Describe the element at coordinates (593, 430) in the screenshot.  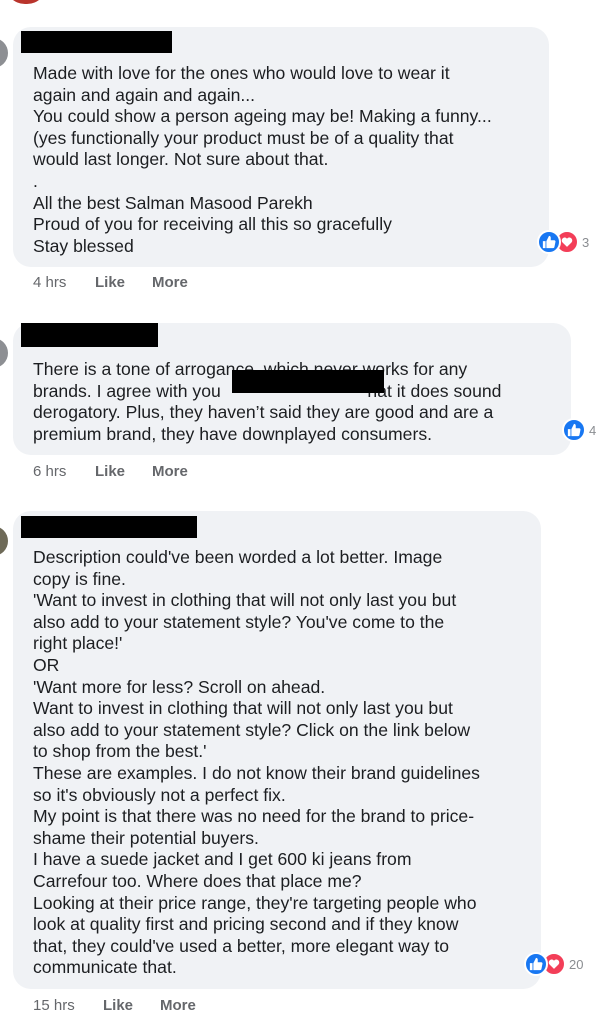
I see `reaction-count: 4` at that location.